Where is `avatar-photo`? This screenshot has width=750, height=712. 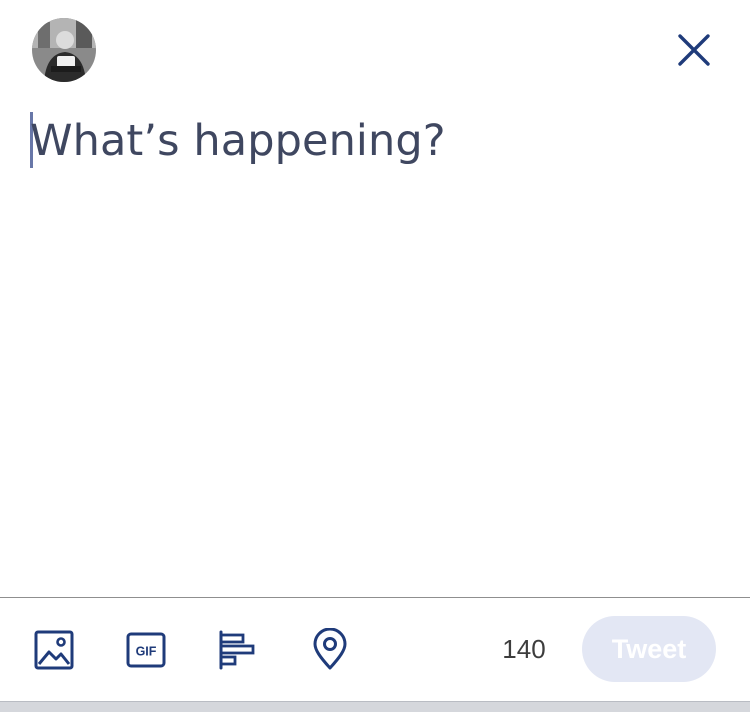
avatar-photo is located at coordinates (64, 50).